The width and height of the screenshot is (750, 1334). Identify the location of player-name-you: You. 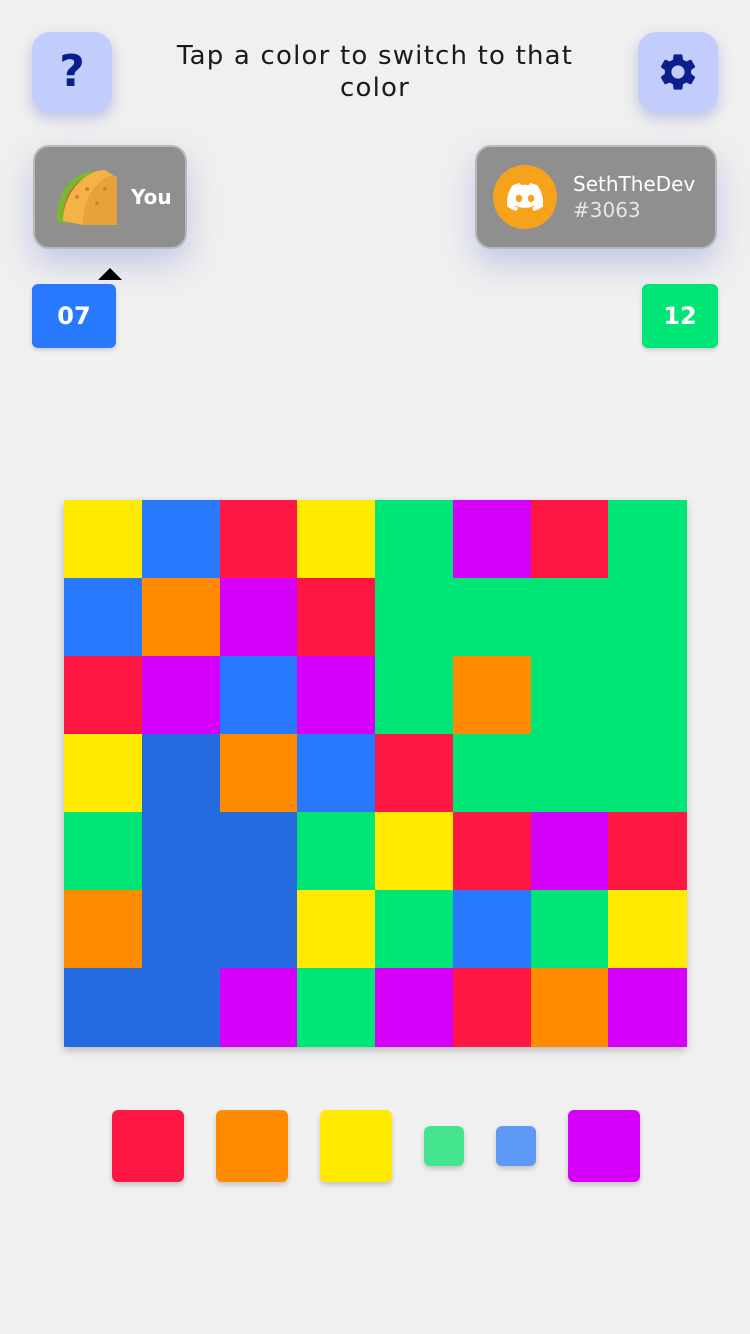
(151, 197).